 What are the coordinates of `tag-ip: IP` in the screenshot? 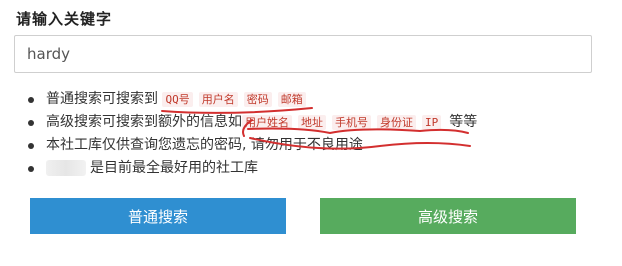 It's located at (432, 122).